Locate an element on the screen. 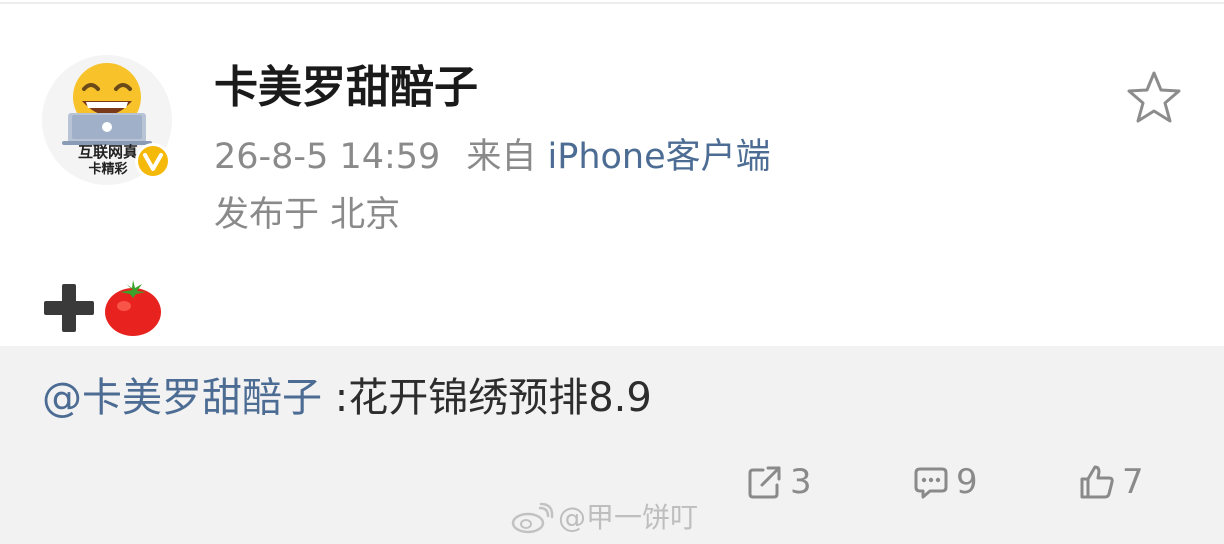 This screenshot has width=1224, height=544. tomato-icon is located at coordinates (133, 308).